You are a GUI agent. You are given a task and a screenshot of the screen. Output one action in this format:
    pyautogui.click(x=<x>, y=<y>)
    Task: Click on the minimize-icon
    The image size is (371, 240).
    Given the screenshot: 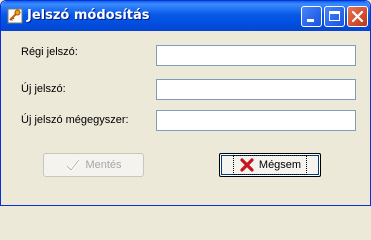 What is the action you would take?
    pyautogui.click(x=310, y=20)
    